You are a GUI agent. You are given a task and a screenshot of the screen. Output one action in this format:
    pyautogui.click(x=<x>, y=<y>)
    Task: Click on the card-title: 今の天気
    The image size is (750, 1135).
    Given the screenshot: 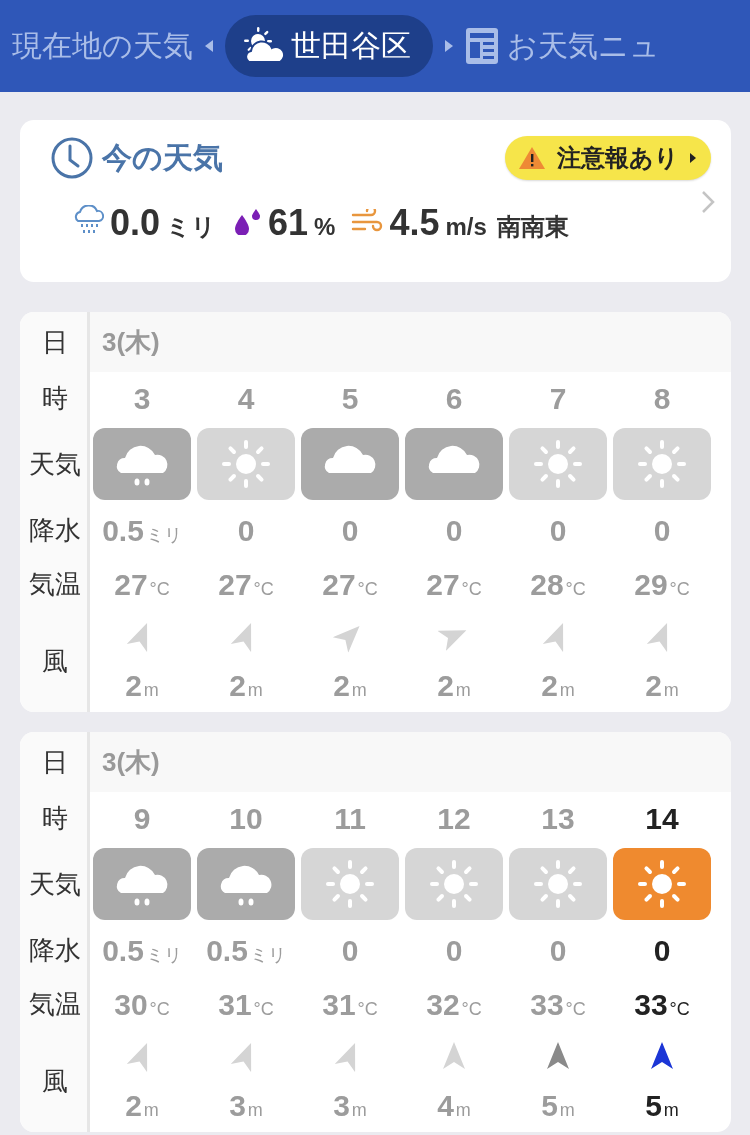 What is the action you would take?
    pyautogui.click(x=162, y=157)
    